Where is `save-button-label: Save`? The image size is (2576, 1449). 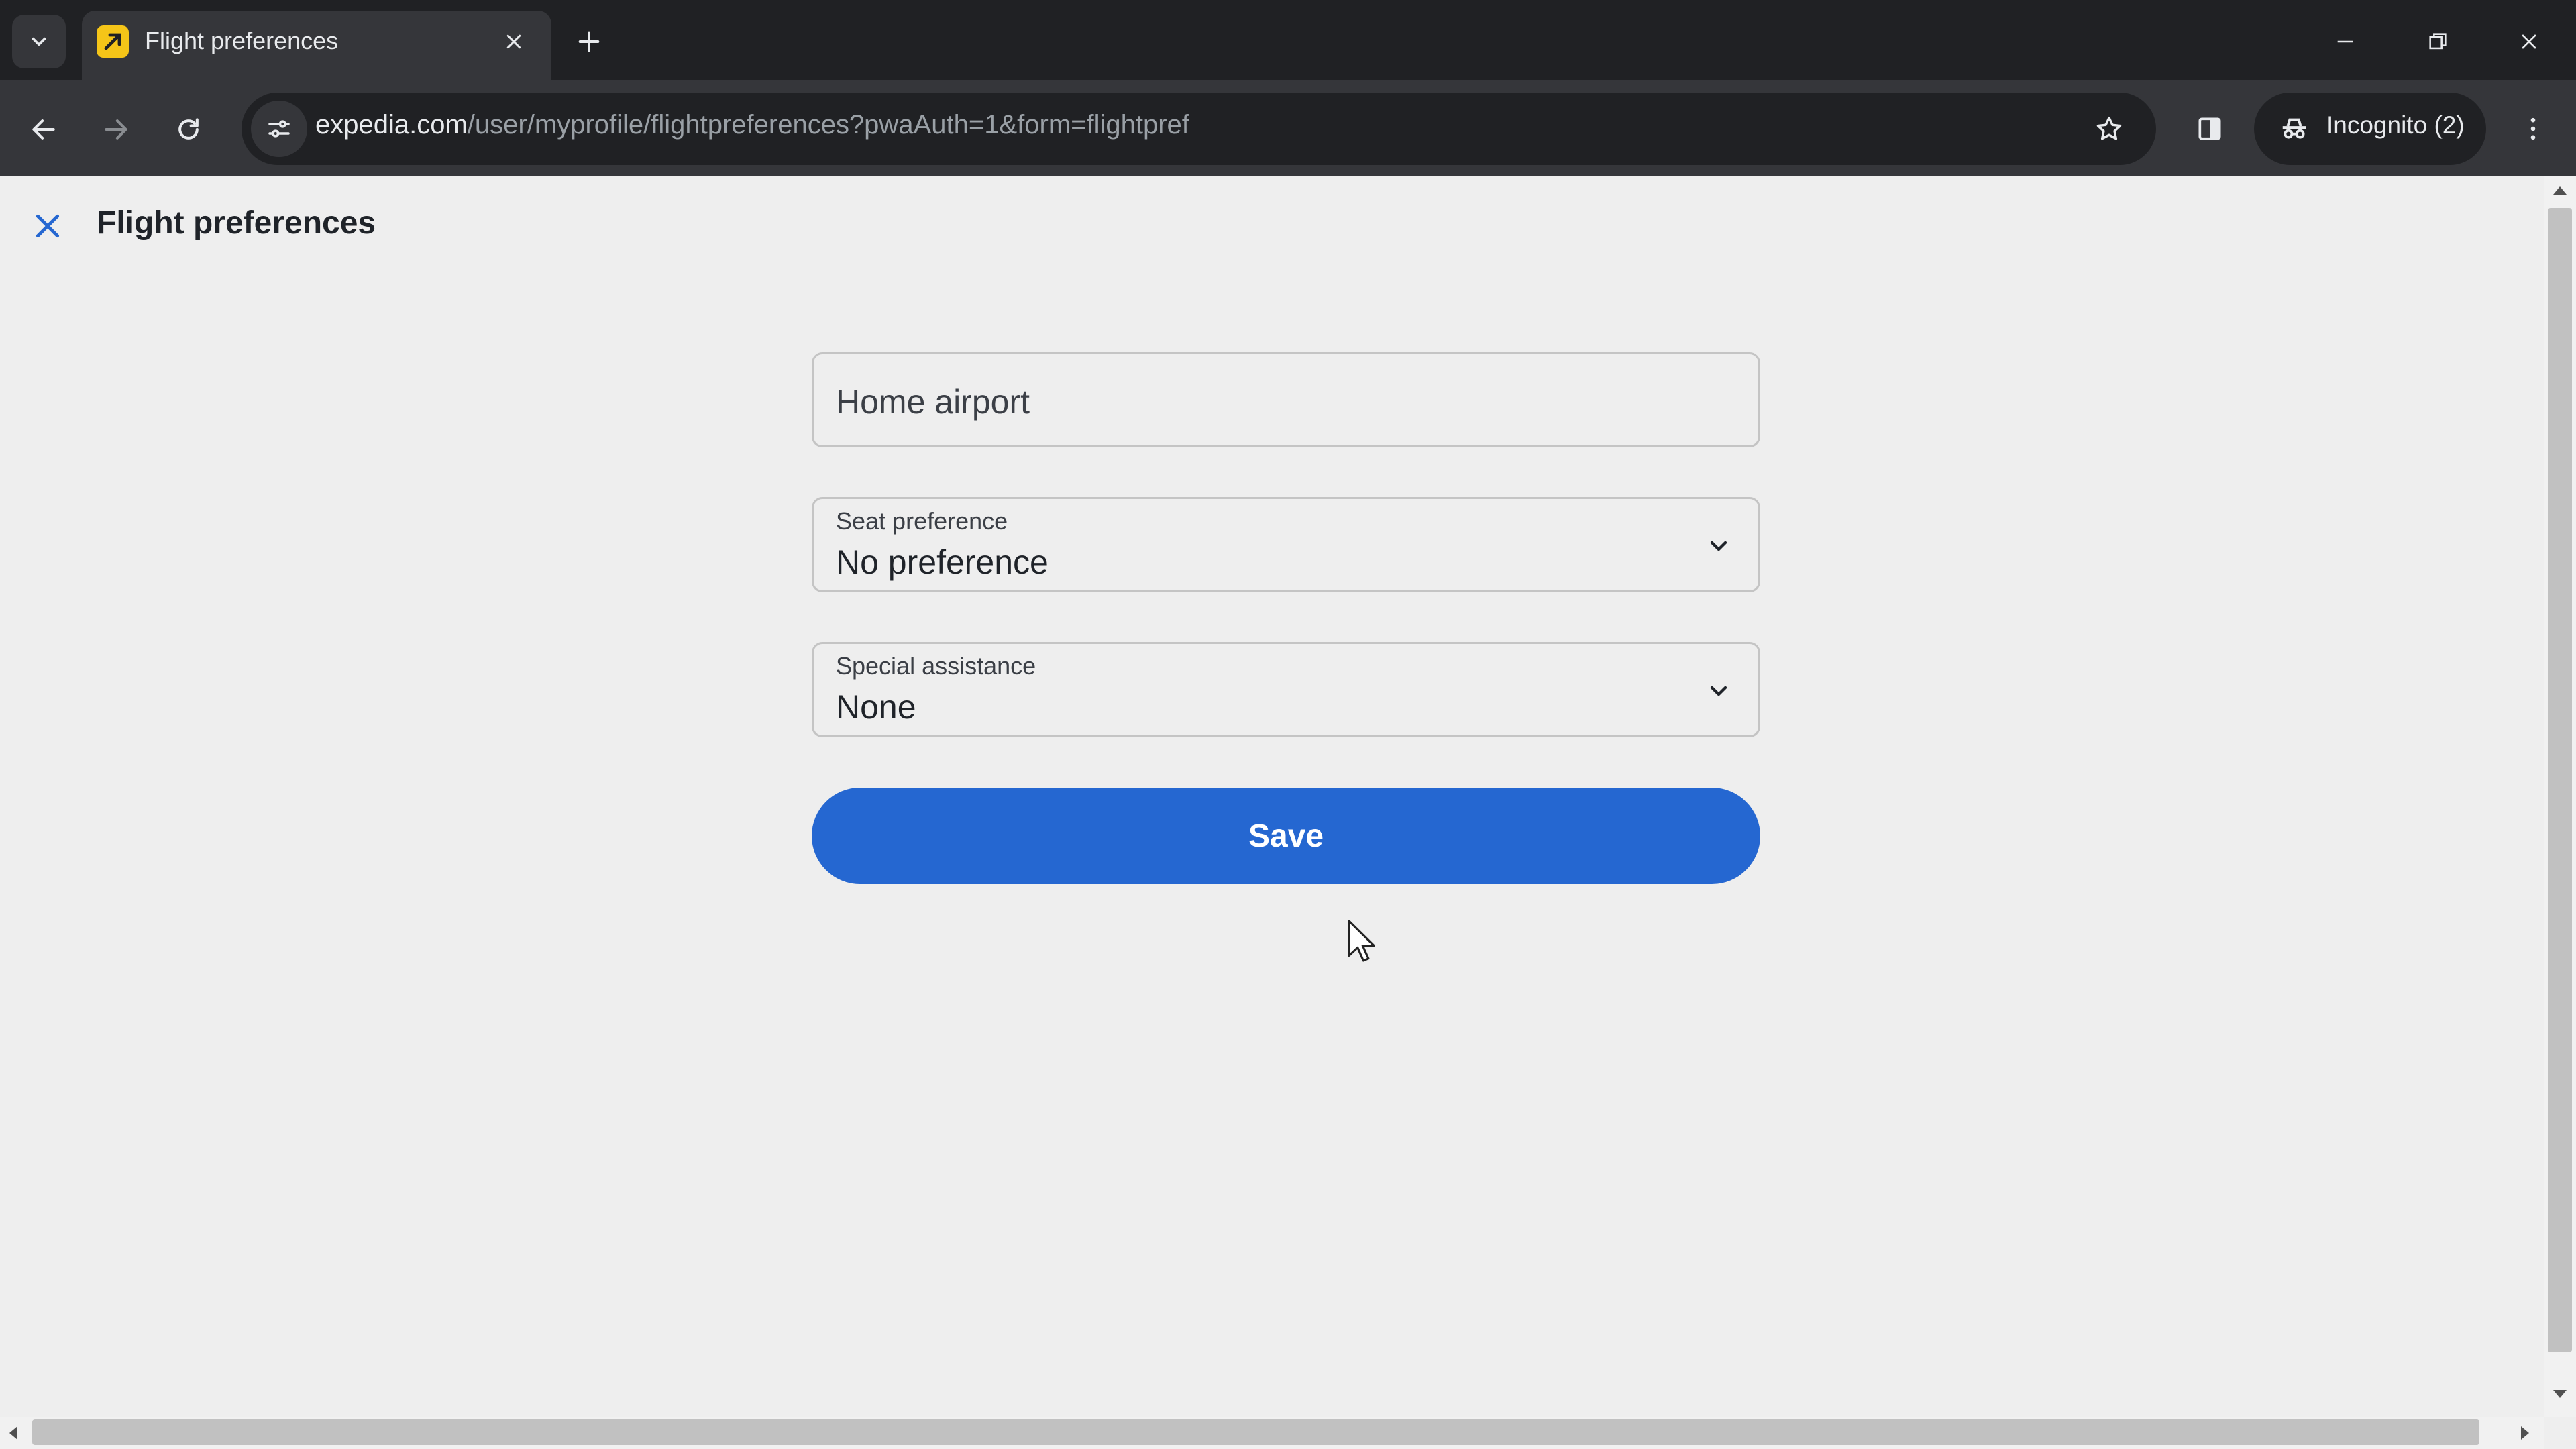 save-button-label: Save is located at coordinates (1286, 836).